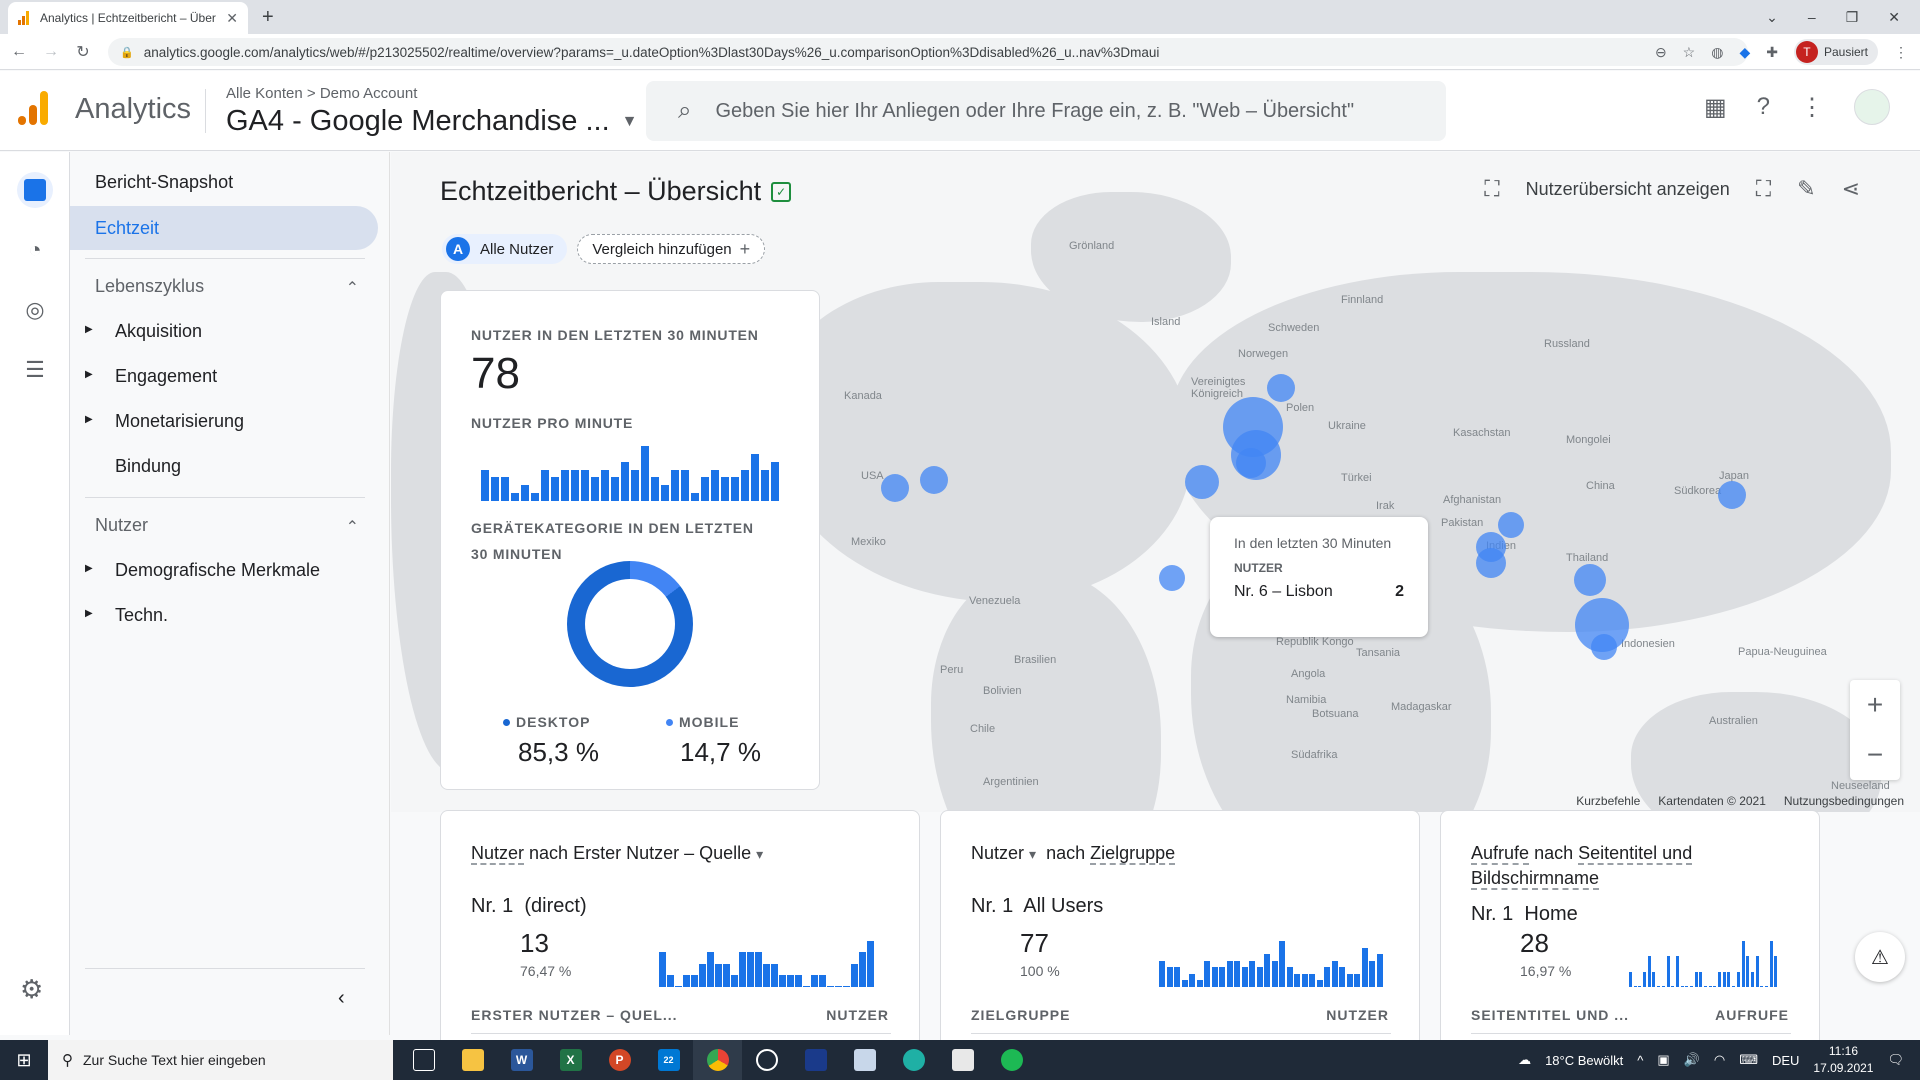 Image resolution: width=1920 pixels, height=1080 pixels. I want to click on nav-section-users: Nutzer, so click(121, 525).